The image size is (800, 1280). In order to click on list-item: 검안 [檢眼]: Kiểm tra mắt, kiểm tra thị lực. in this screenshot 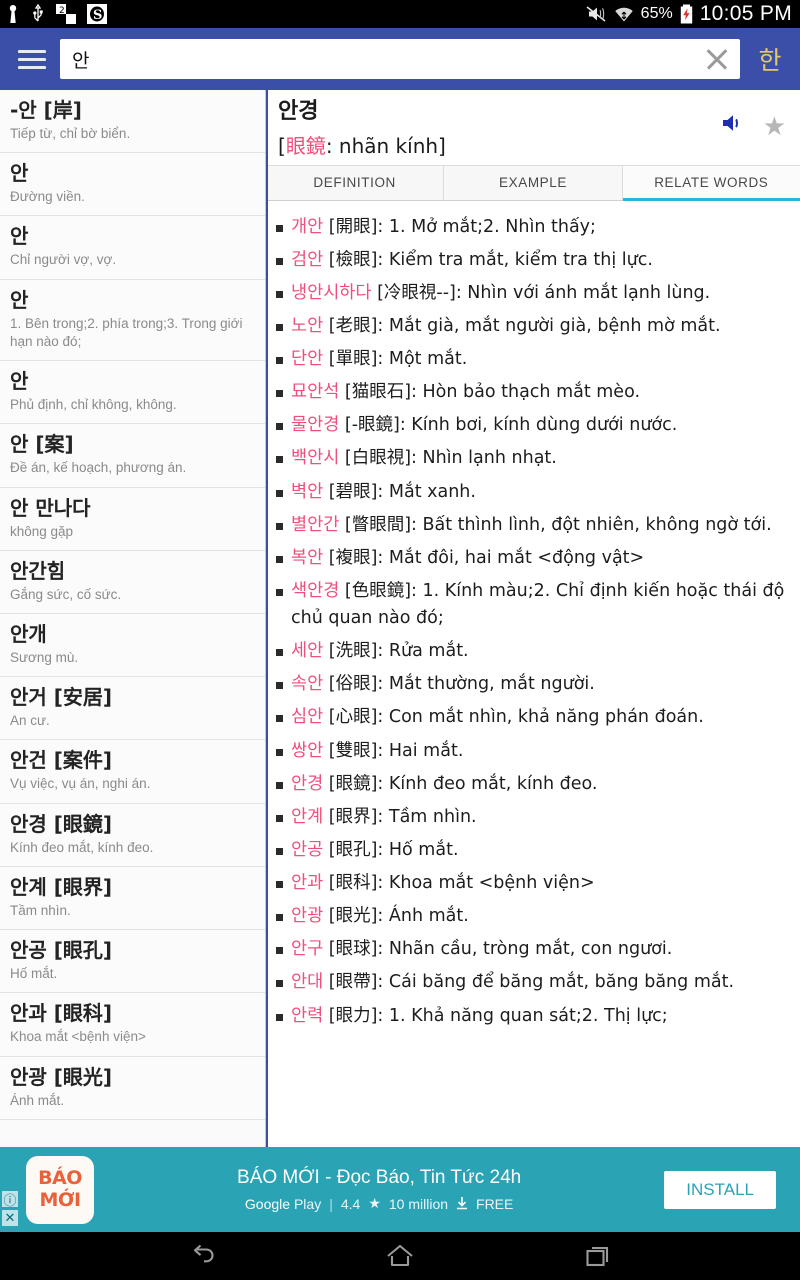, I will do `click(532, 260)`.